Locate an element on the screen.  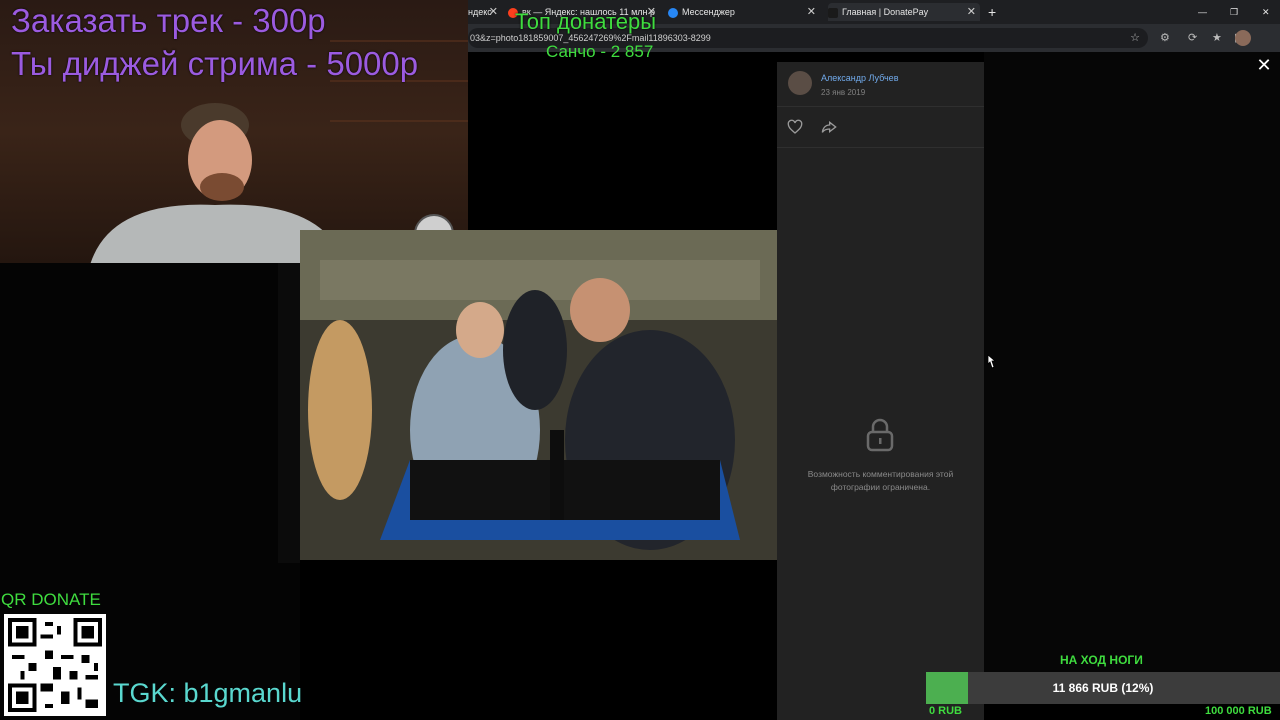
qr-donate-label: QR DONATE is located at coordinates (51, 599).